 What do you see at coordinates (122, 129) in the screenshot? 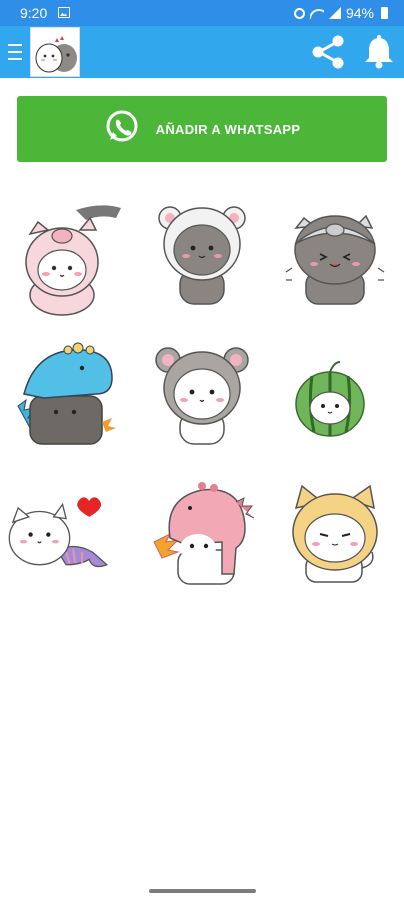
I see `whatsapp-icon` at bounding box center [122, 129].